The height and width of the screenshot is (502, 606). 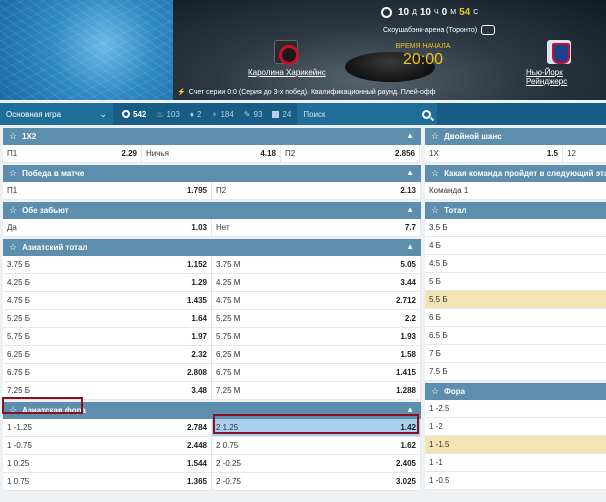 I want to click on odds-cell: 4 Б, so click(x=515, y=245).